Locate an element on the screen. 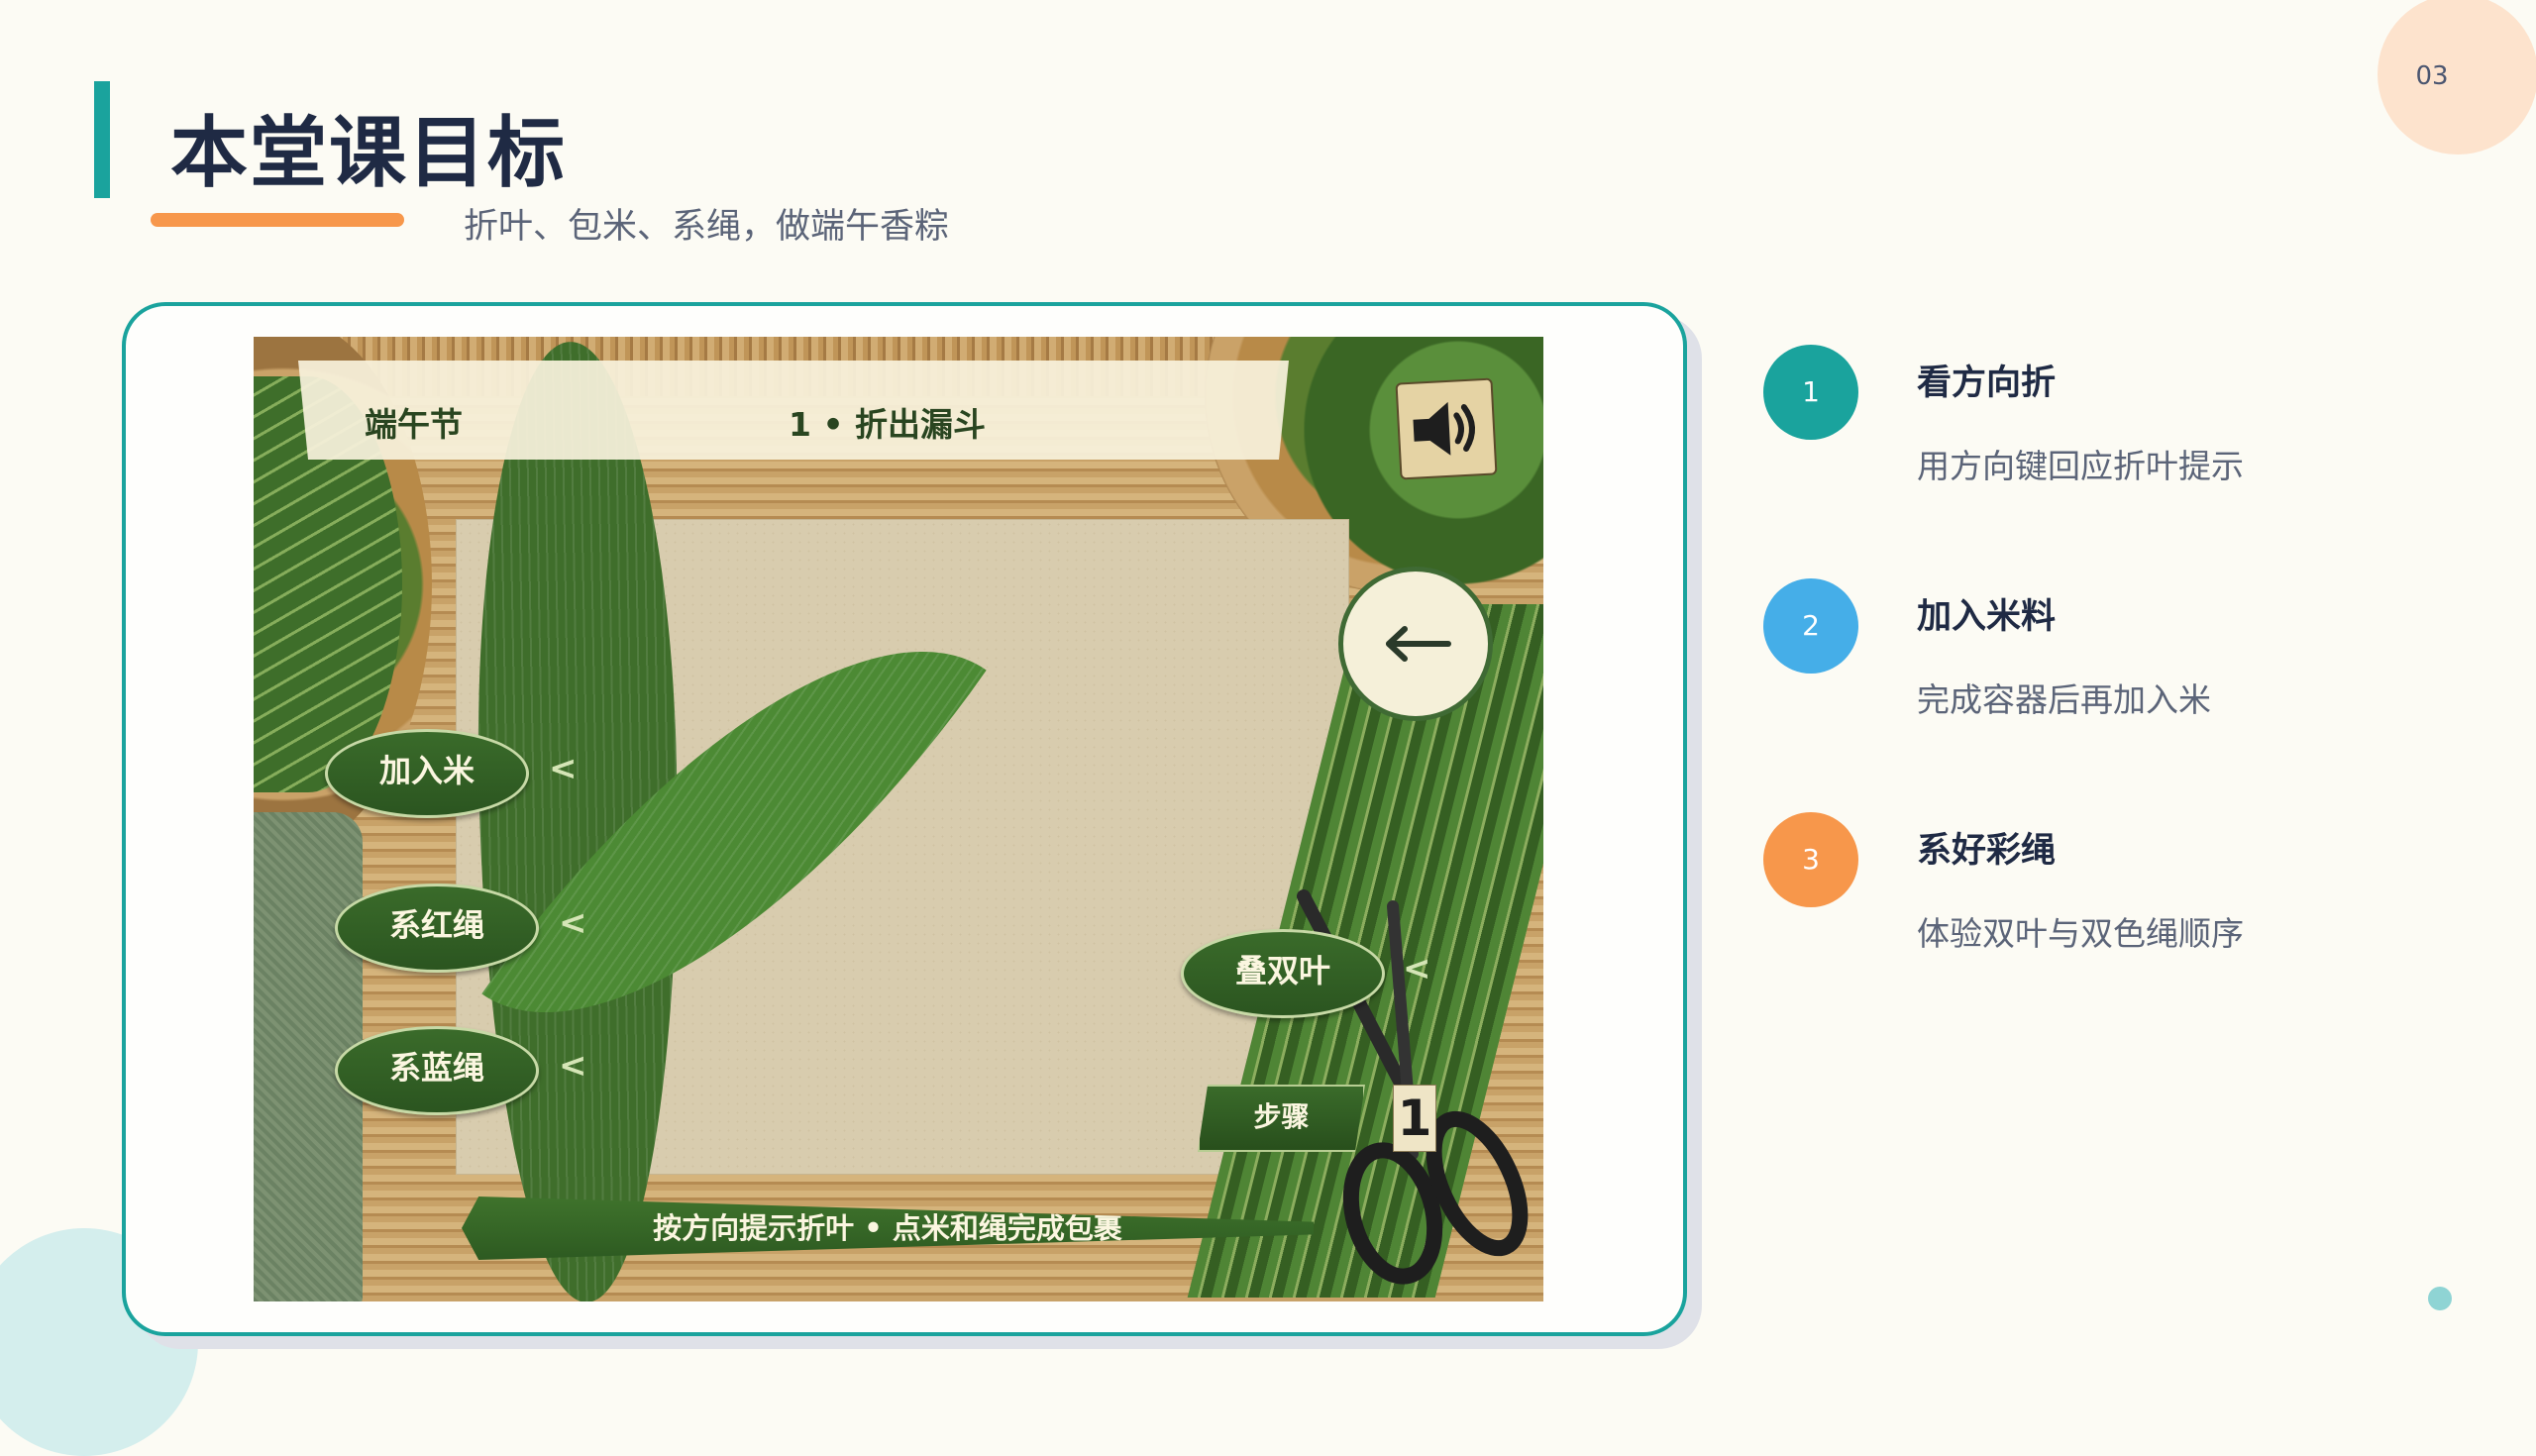  title-underline is located at coordinates (277, 220).